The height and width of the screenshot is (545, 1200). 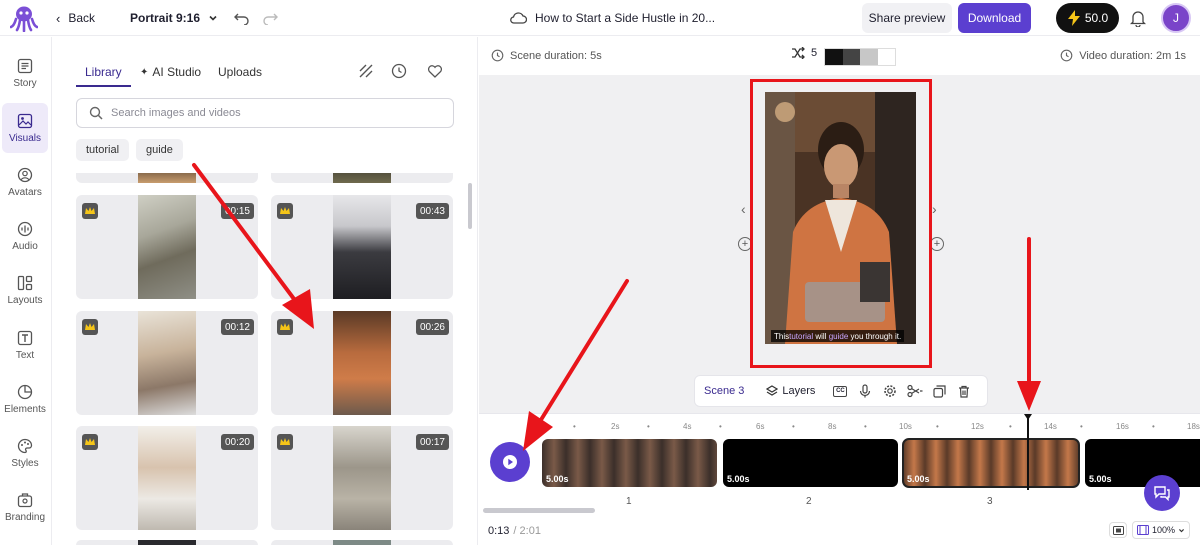 What do you see at coordinates (103, 150) in the screenshot?
I see `chip-tutorial: tutorial` at bounding box center [103, 150].